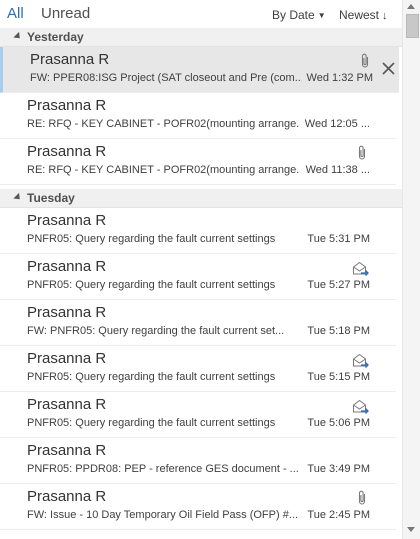  I want to click on group-label: Tuesday, so click(51, 198).